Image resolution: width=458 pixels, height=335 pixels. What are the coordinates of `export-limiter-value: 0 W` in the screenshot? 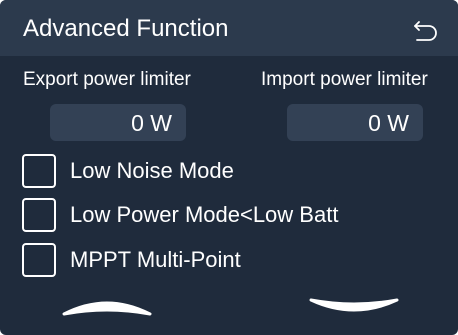 It's located at (151, 123).